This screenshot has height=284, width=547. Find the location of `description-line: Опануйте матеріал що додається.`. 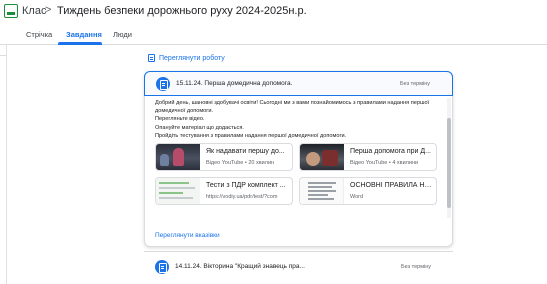

description-line: Опануйте матеріал що додається. is located at coordinates (199, 127).